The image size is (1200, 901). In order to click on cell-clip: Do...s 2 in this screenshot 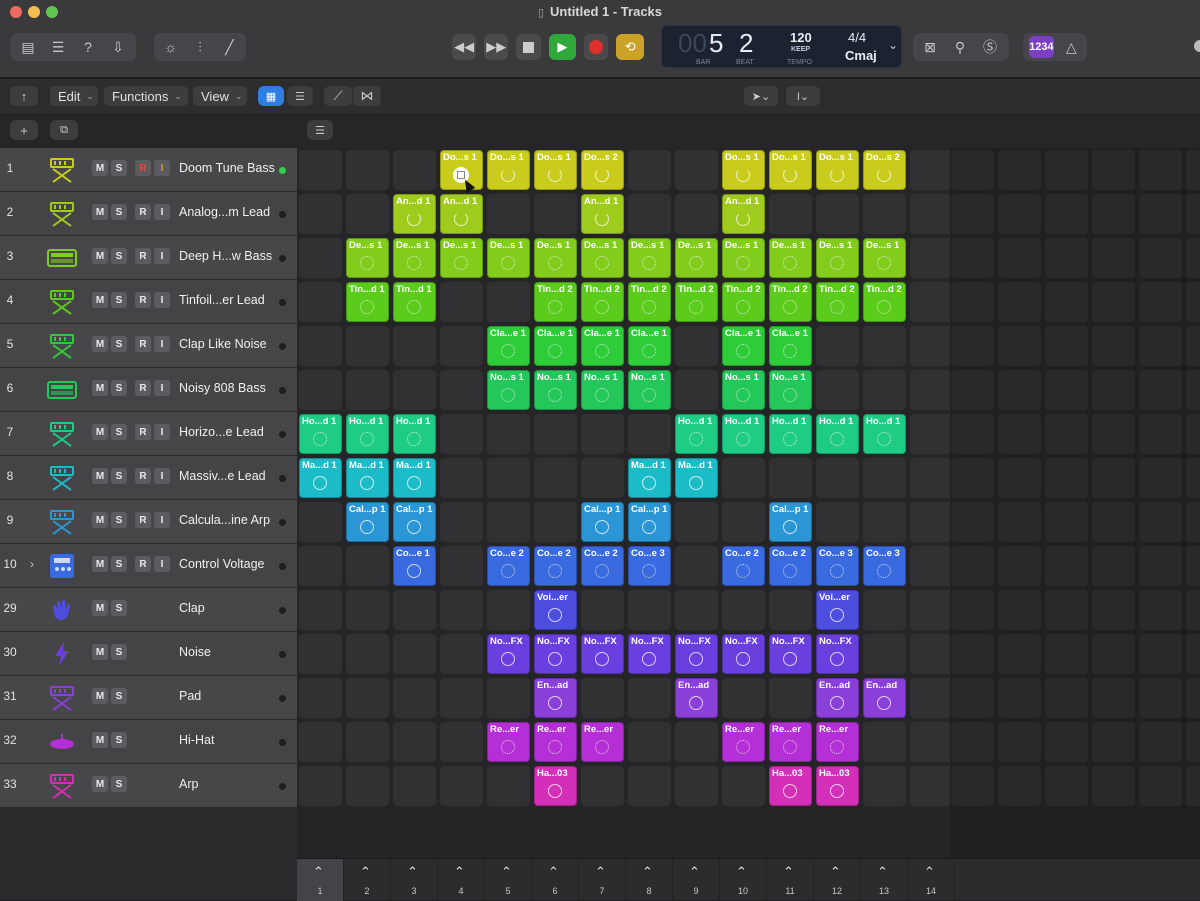, I will do `click(884, 170)`.